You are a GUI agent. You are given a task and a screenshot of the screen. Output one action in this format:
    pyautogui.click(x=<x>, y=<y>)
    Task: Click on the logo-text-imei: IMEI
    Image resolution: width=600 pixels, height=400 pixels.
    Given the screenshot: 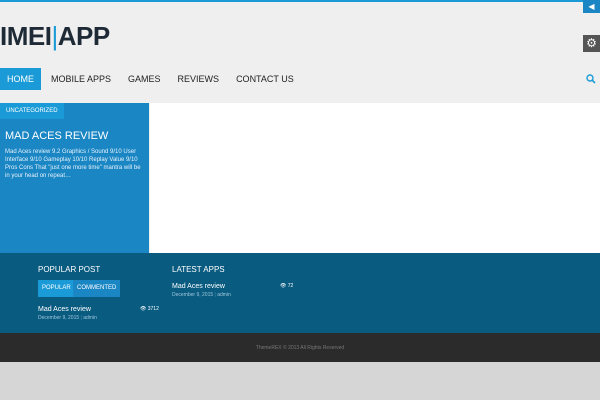 What is the action you would take?
    pyautogui.click(x=26, y=36)
    